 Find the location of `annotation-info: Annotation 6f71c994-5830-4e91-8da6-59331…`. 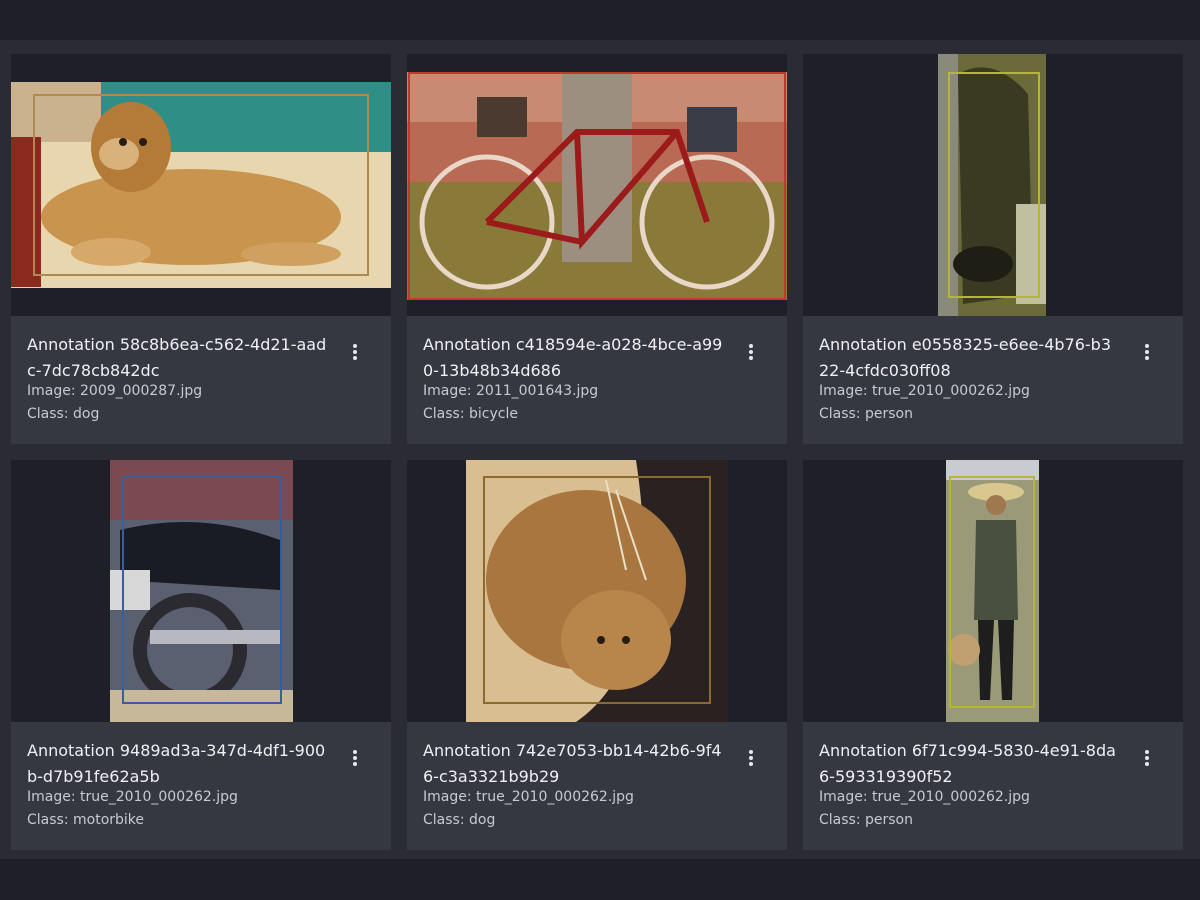

annotation-info: Annotation 6f71c994-5830-4e91-8da6-59331… is located at coordinates (993, 786).